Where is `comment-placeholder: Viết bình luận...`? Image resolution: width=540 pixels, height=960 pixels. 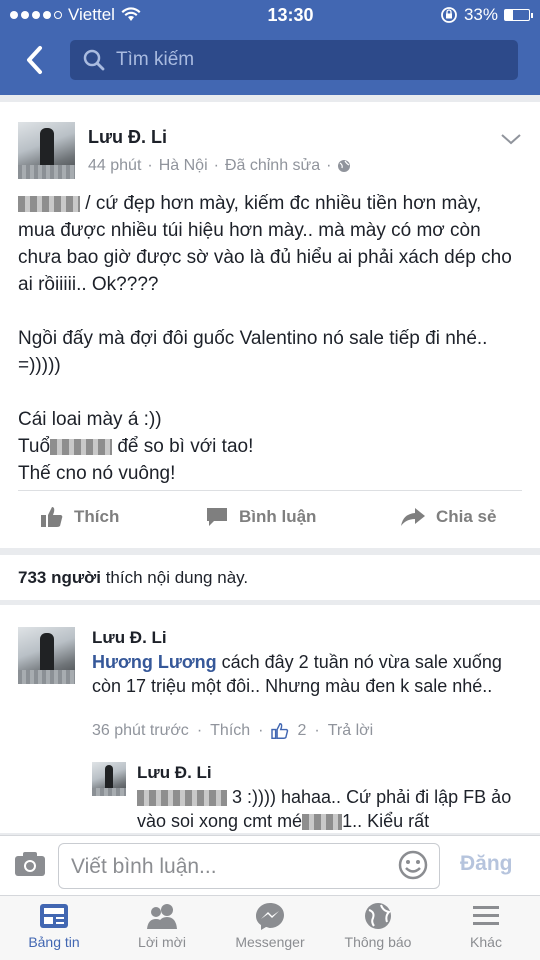
comment-placeholder: Viết bình luận... is located at coordinates (144, 866).